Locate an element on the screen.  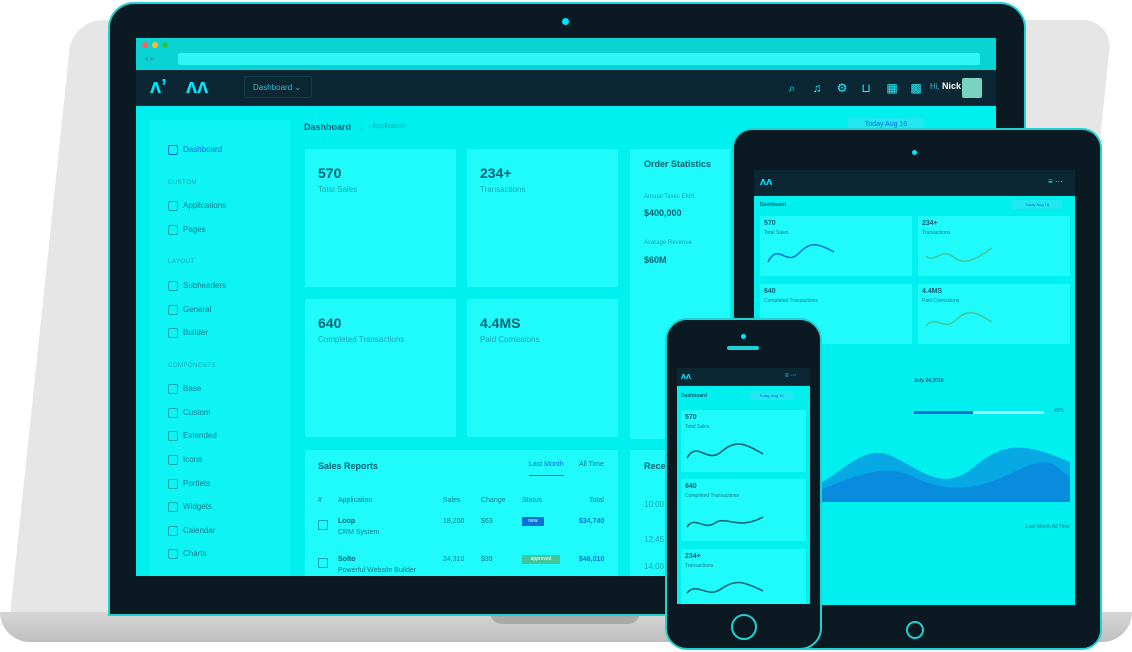
col-header-change: Change is located at coordinates (493, 500).